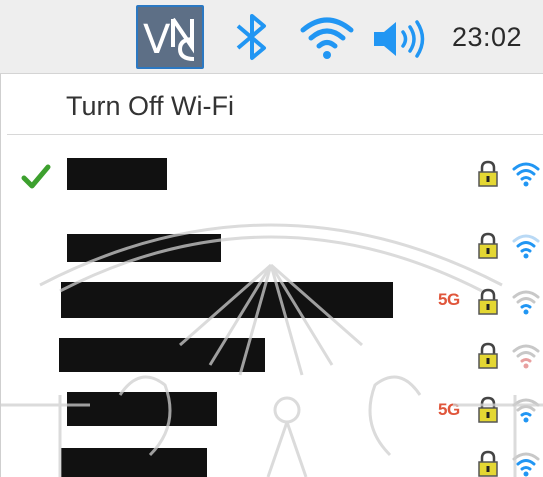  What do you see at coordinates (487, 39) in the screenshot?
I see `clock: 23:02` at bounding box center [487, 39].